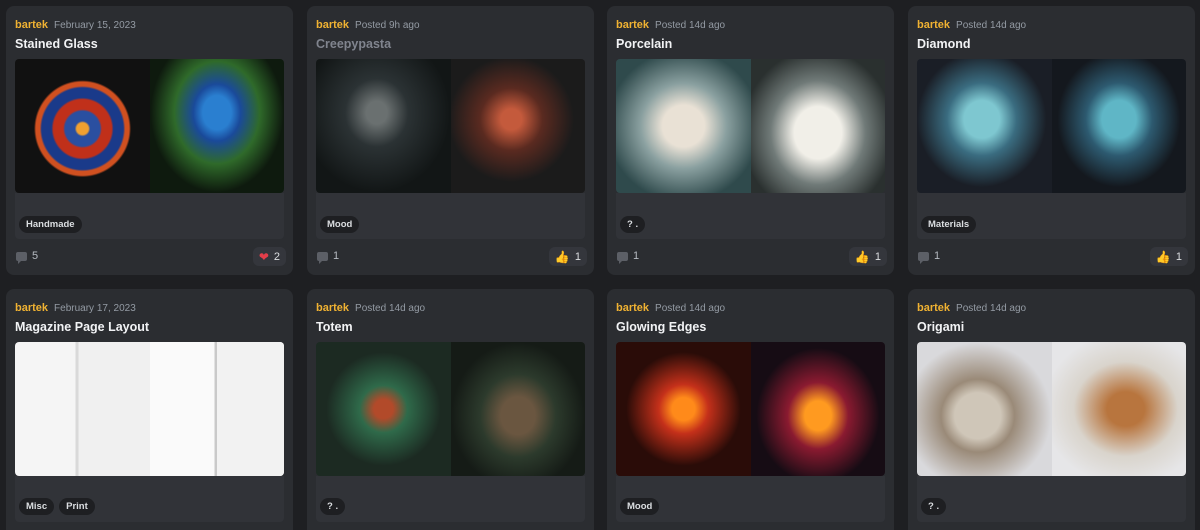  Describe the element at coordinates (95, 25) in the screenshot. I see `post-date: February 15, 2023` at that location.